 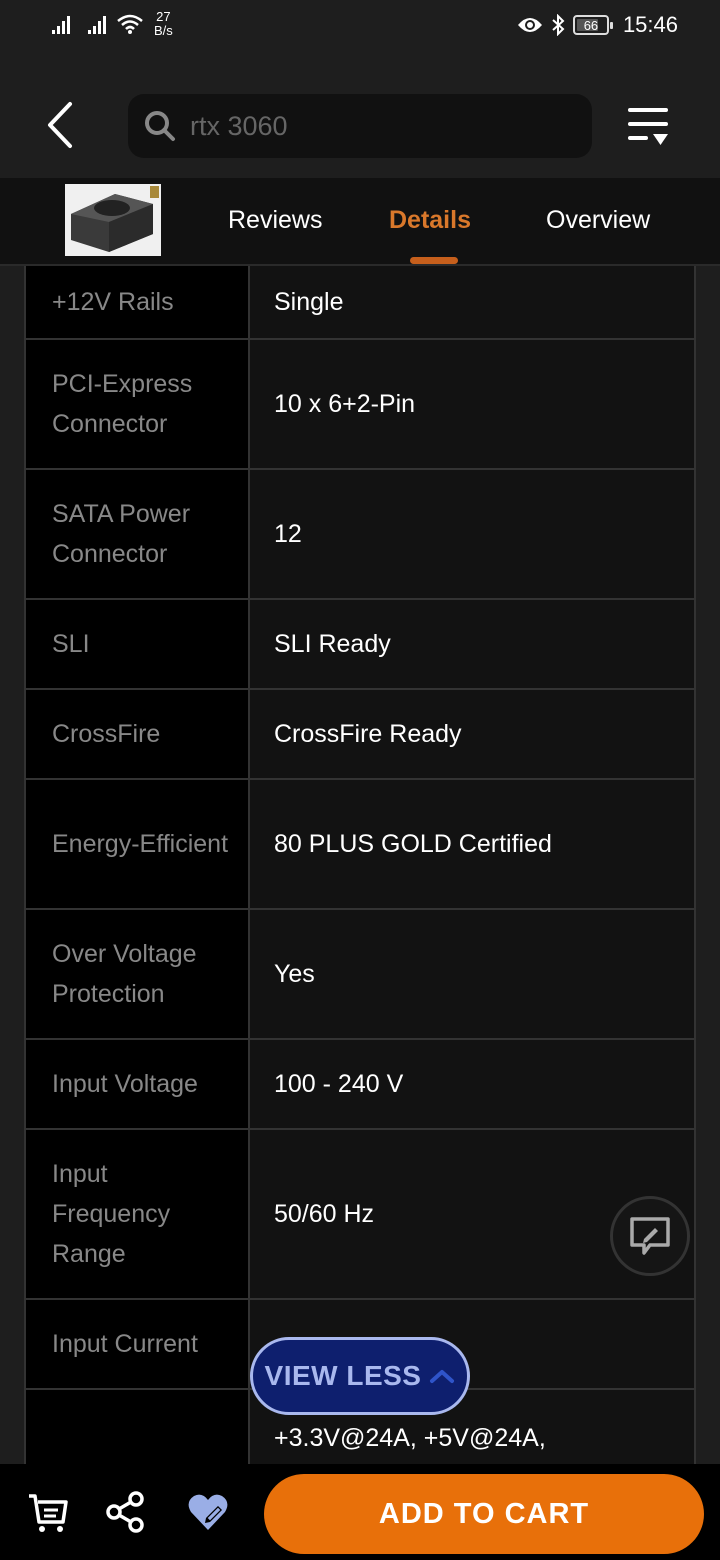 I want to click on clock: 15:46, so click(x=650, y=24).